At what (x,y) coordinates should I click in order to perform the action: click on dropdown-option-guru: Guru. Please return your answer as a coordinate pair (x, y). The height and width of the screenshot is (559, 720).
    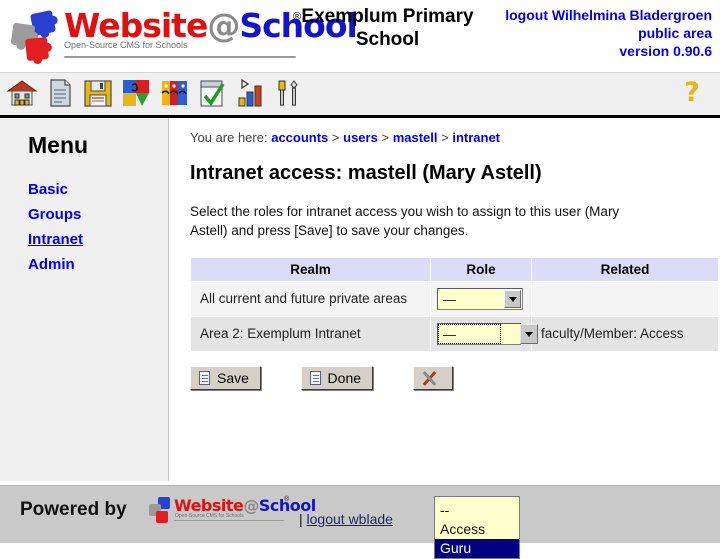
    Looking at the image, I should click on (477, 548).